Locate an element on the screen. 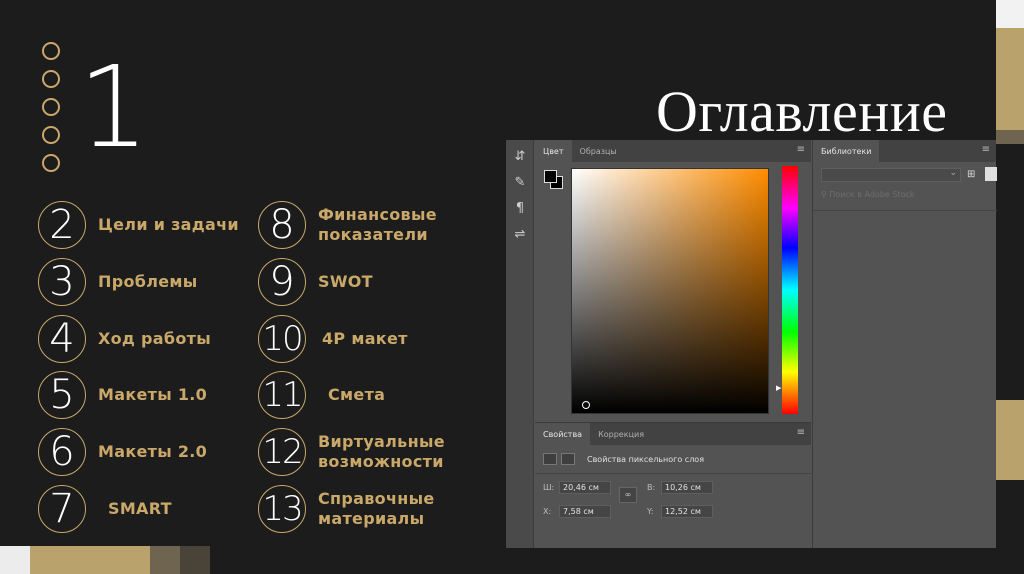 This screenshot has width=1024, height=574. decorative-dots is located at coordinates (51, 112).